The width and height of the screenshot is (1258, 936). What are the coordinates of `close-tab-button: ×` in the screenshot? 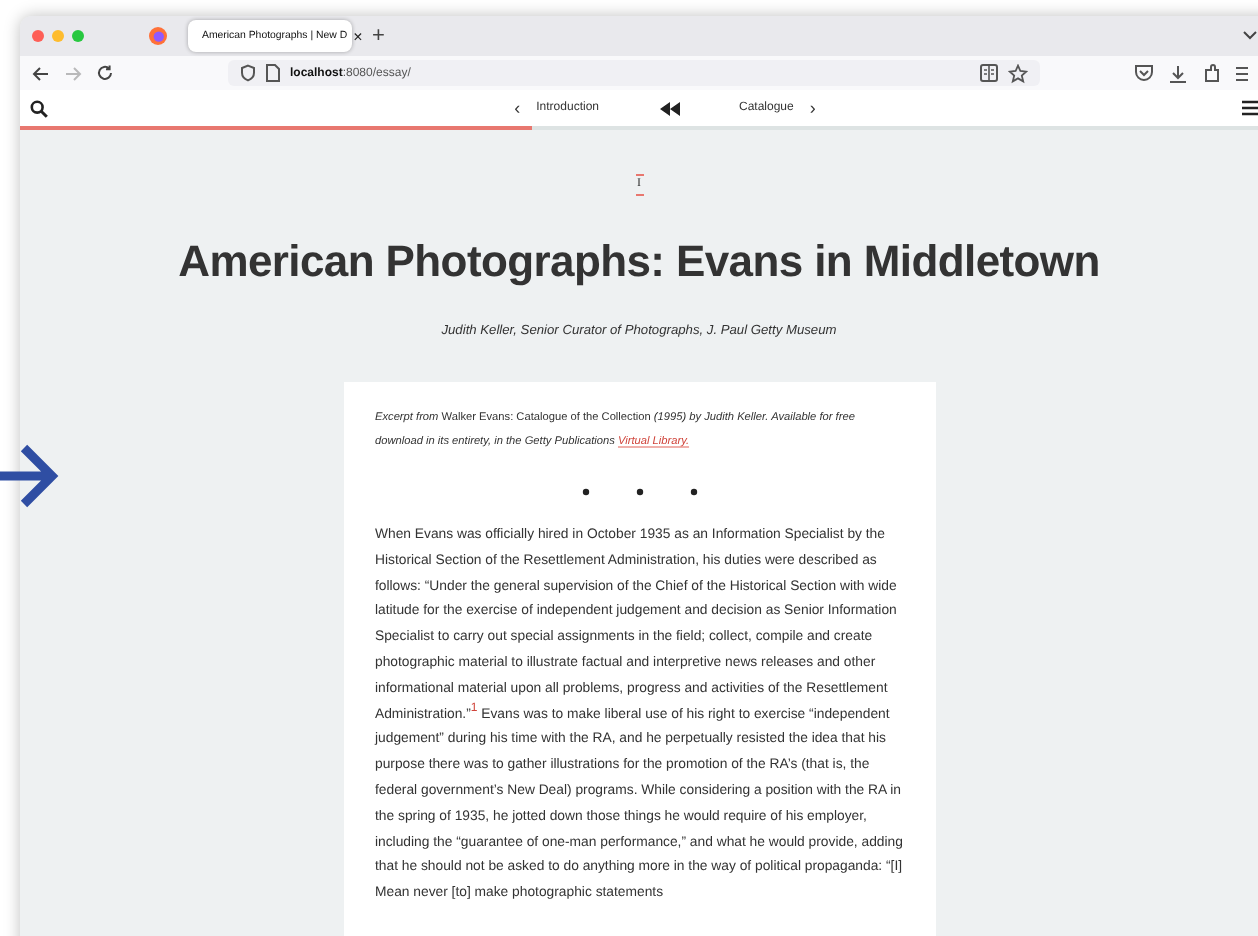 It's located at (358, 36).